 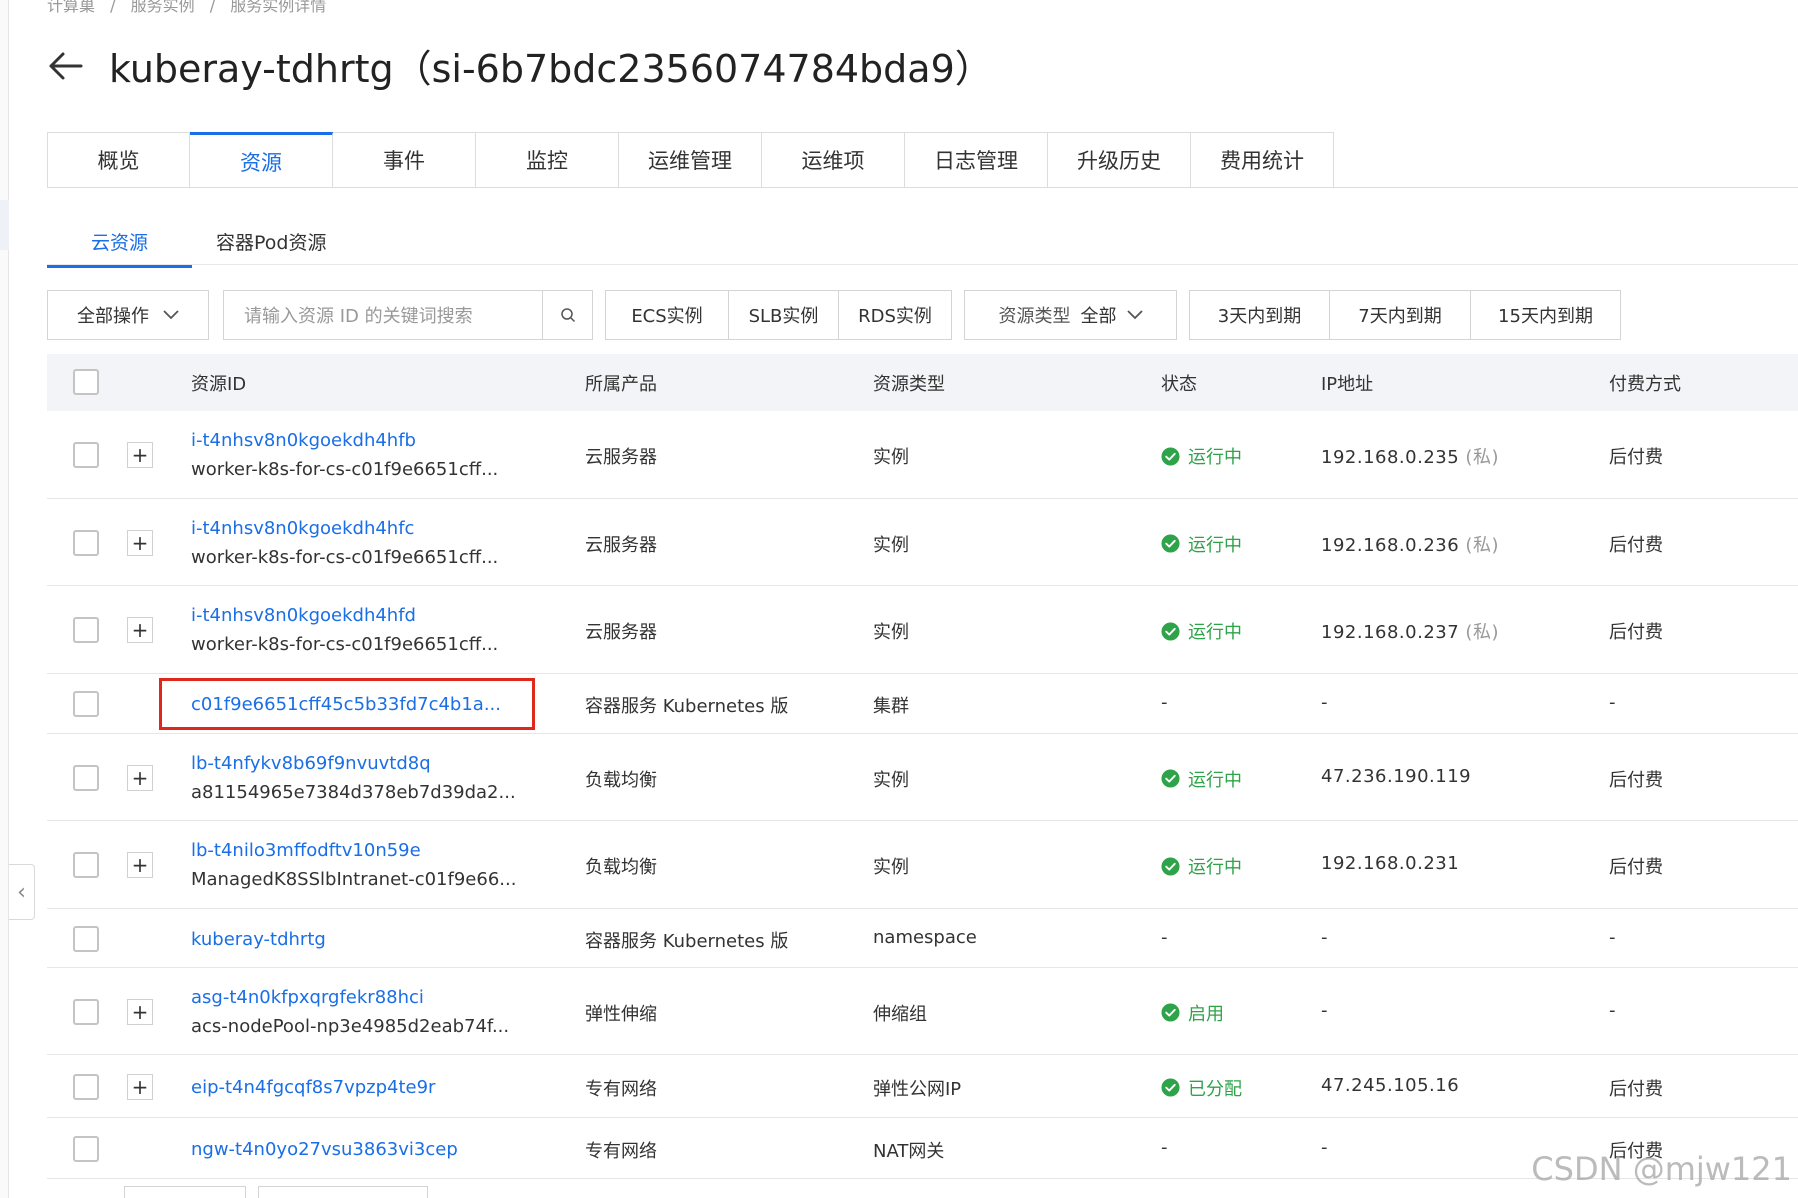 I want to click on expiry-filter-button: 15天内到期, so click(x=1546, y=315).